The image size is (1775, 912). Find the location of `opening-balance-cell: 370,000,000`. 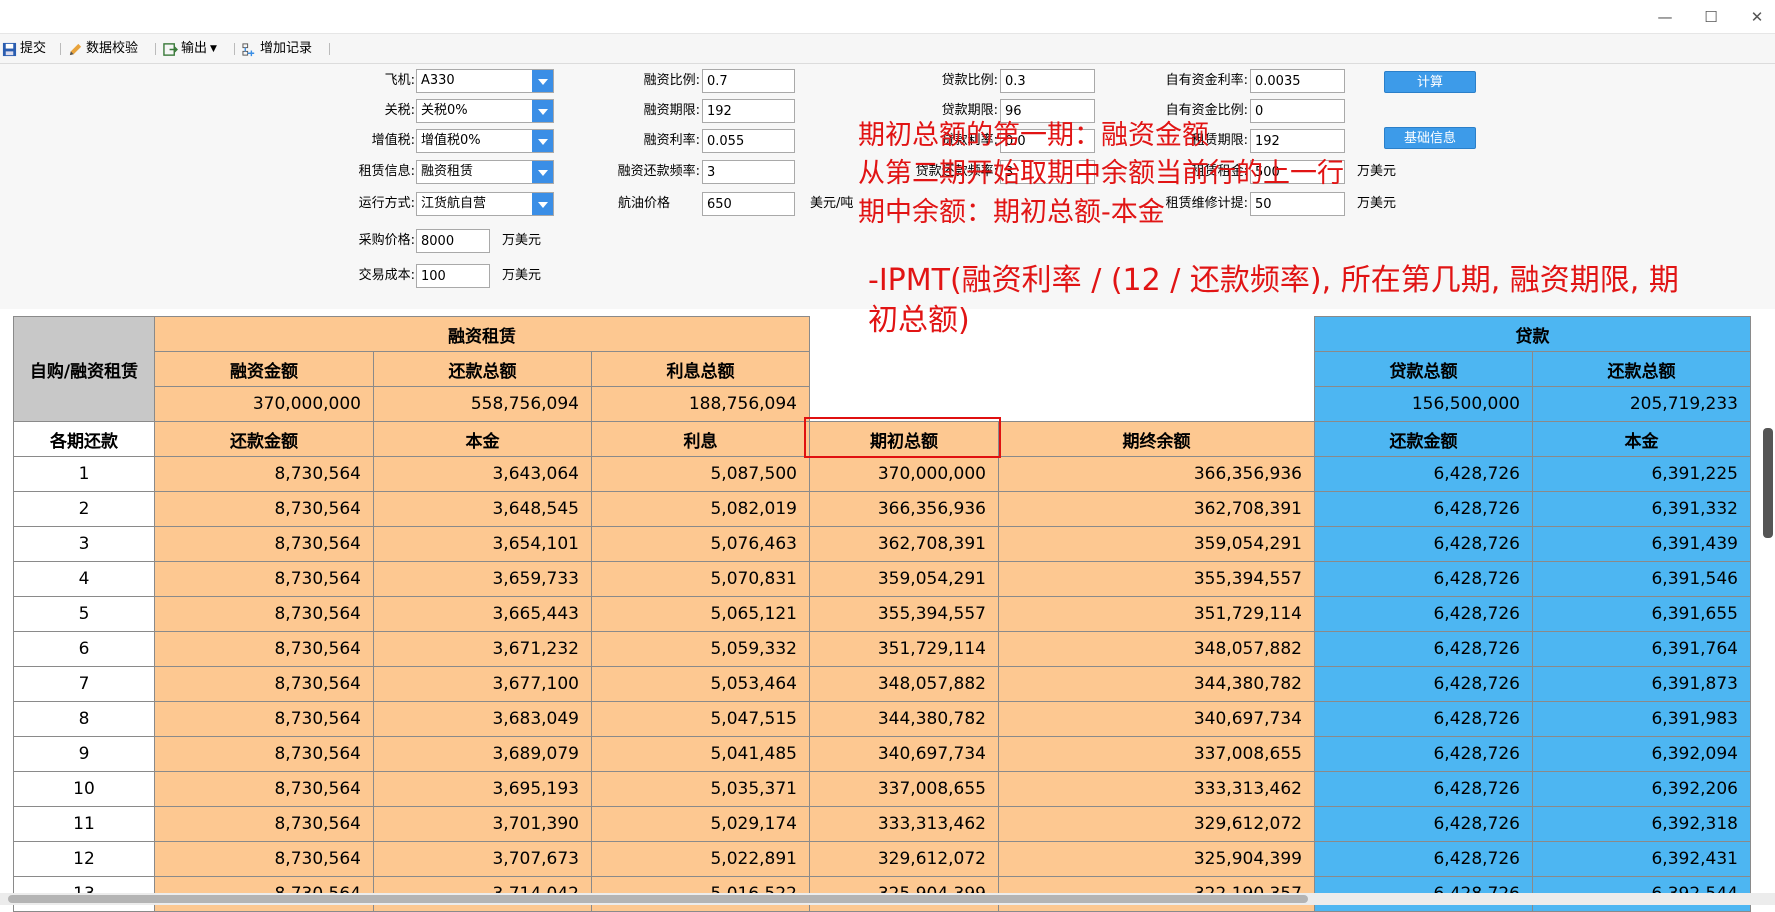

opening-balance-cell: 370,000,000 is located at coordinates (904, 474).